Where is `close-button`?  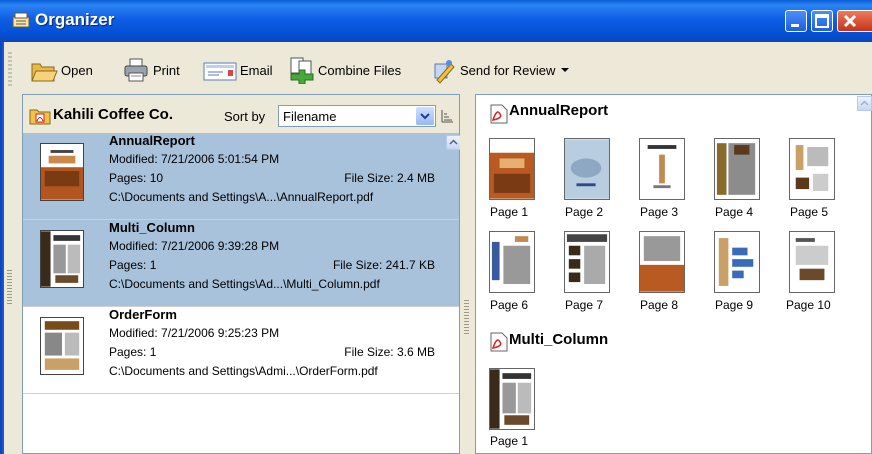 close-button is located at coordinates (854, 21).